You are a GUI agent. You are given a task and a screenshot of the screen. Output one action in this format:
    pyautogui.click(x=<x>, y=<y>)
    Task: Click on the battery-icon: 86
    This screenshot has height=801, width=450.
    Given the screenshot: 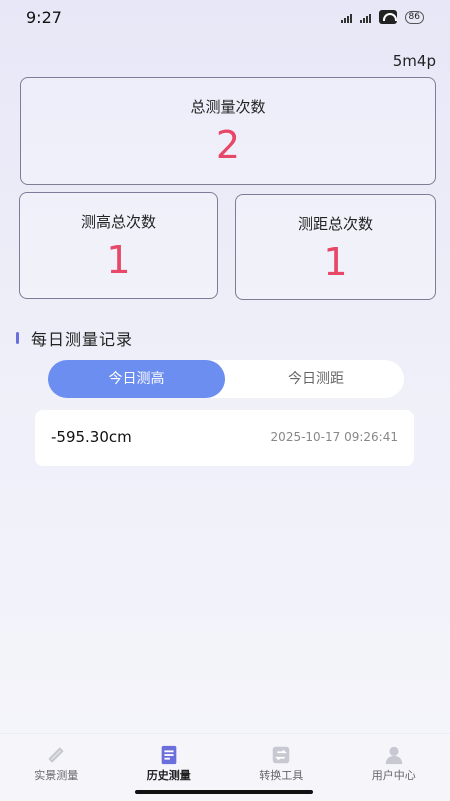 What is the action you would take?
    pyautogui.click(x=414, y=17)
    